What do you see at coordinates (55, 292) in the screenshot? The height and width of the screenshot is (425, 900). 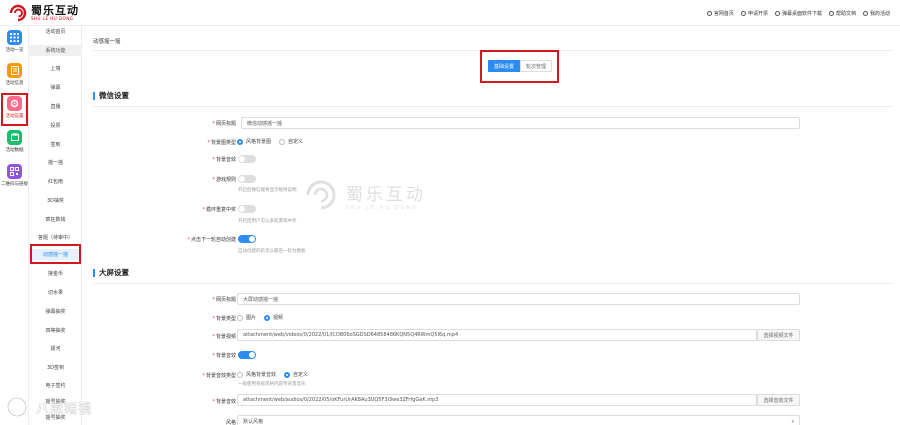 I see `sub-item-fruit: 切水果` at bounding box center [55, 292].